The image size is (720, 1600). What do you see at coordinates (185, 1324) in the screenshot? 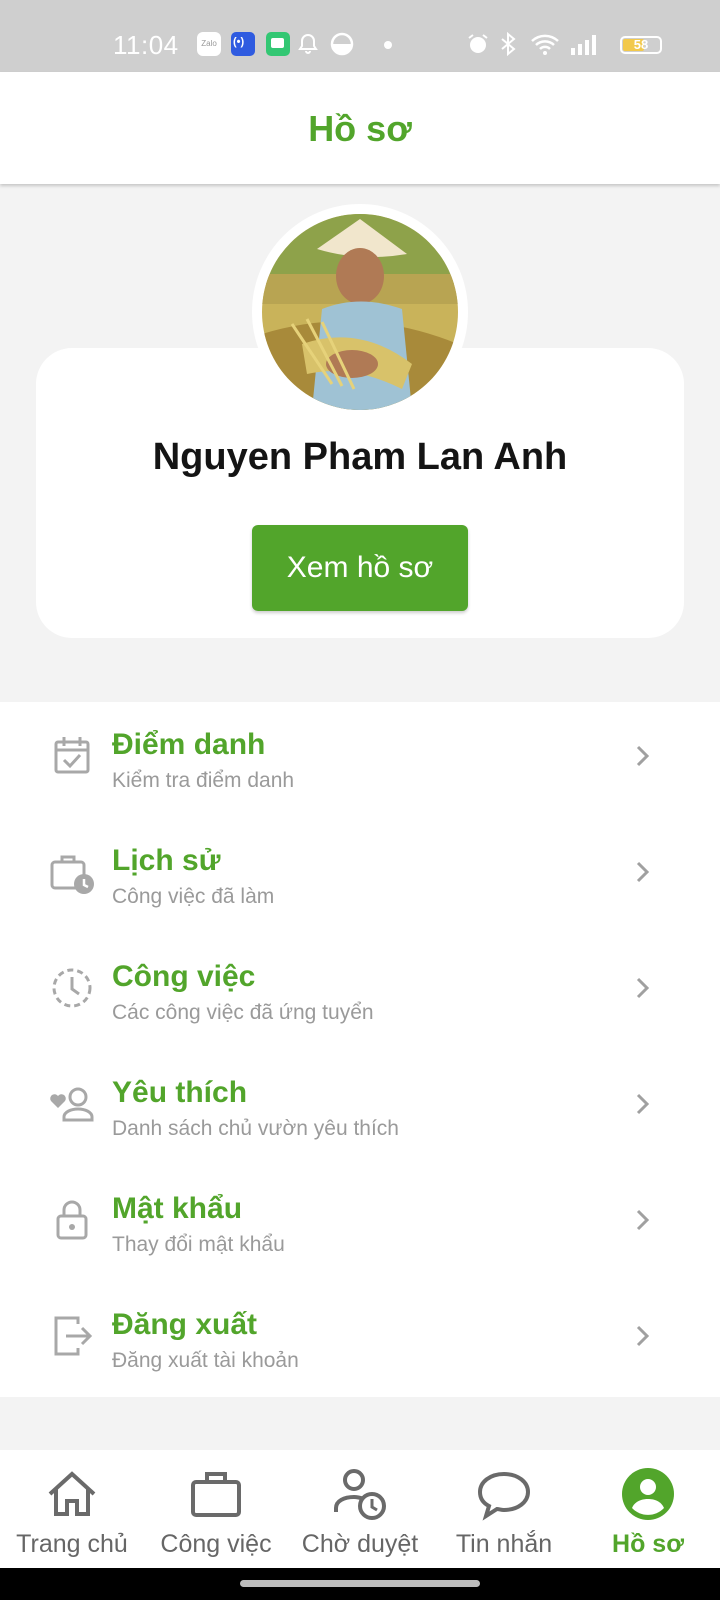
I see `menu-item-title: Đăng xuất` at bounding box center [185, 1324].